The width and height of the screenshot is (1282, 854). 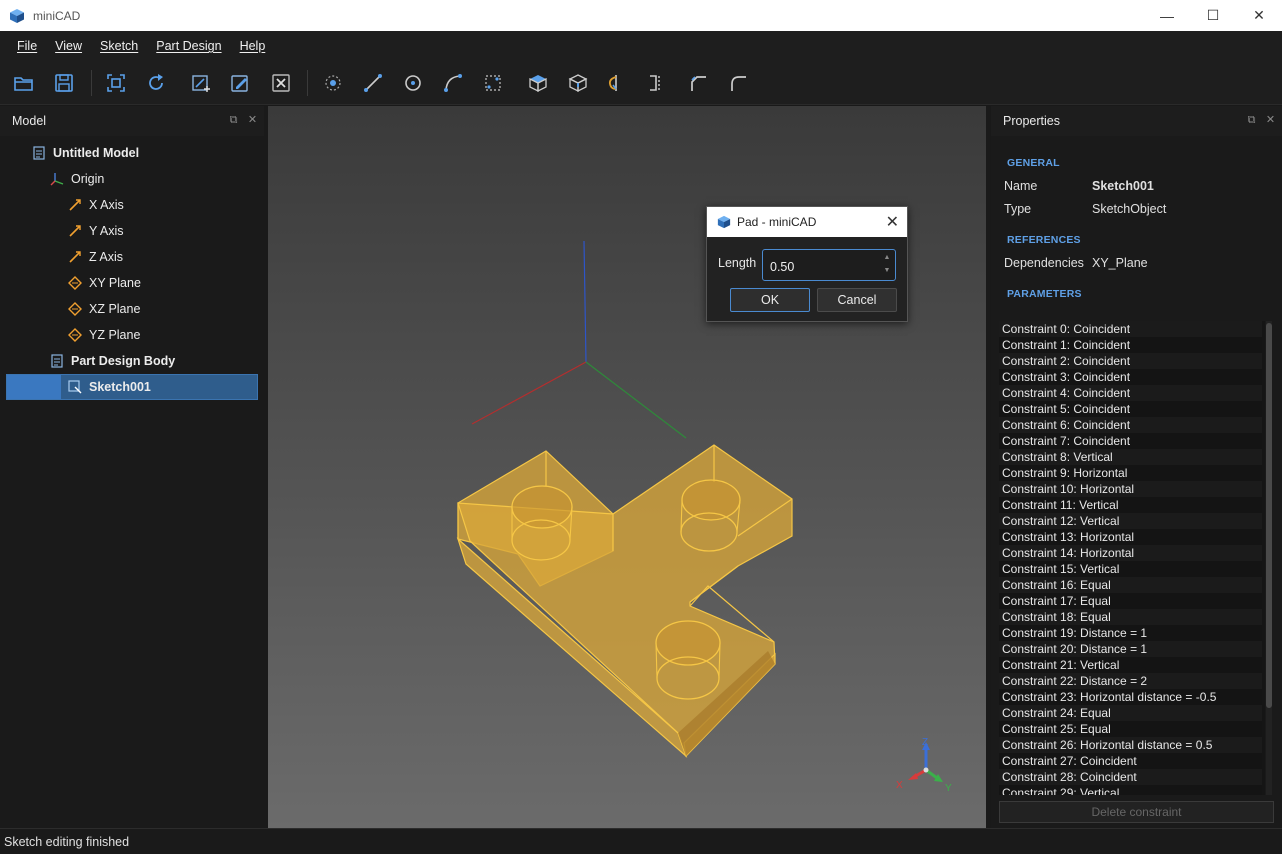 What do you see at coordinates (1130, 777) in the screenshot?
I see `list-item: Constraint 28: Coincident` at bounding box center [1130, 777].